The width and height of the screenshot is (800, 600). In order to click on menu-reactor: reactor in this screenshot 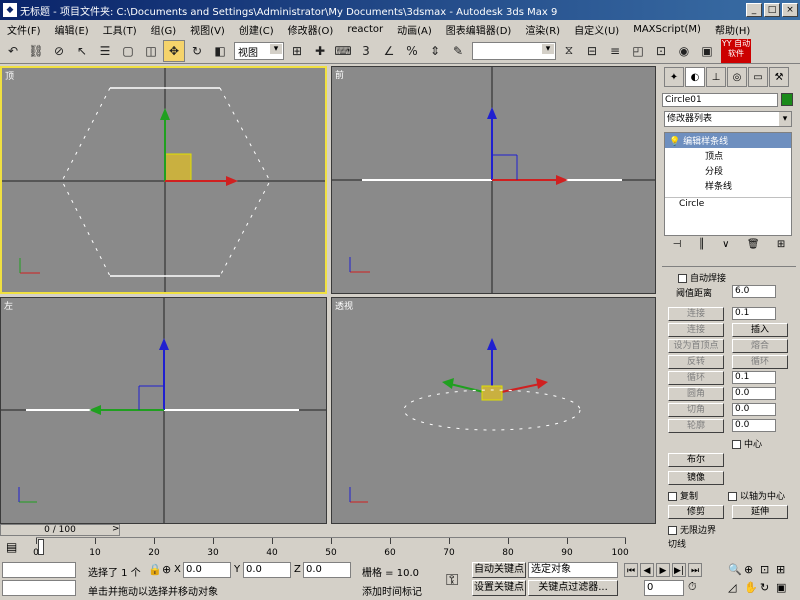, I will do `click(365, 29)`.